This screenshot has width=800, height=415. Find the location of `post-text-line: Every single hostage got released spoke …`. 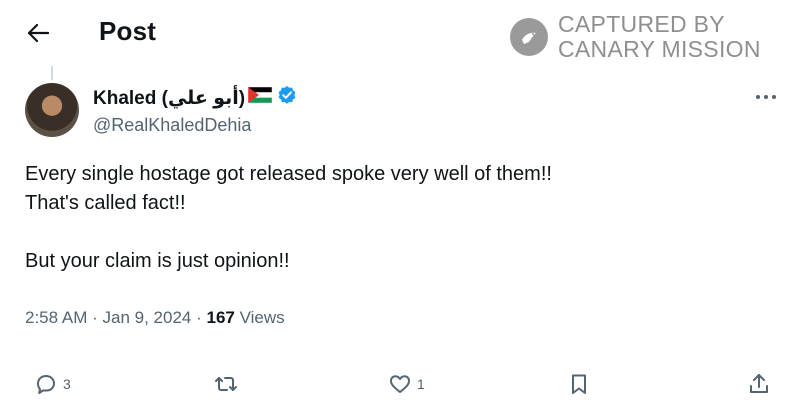

post-text-line: Every single hostage got released spoke … is located at coordinates (288, 174).